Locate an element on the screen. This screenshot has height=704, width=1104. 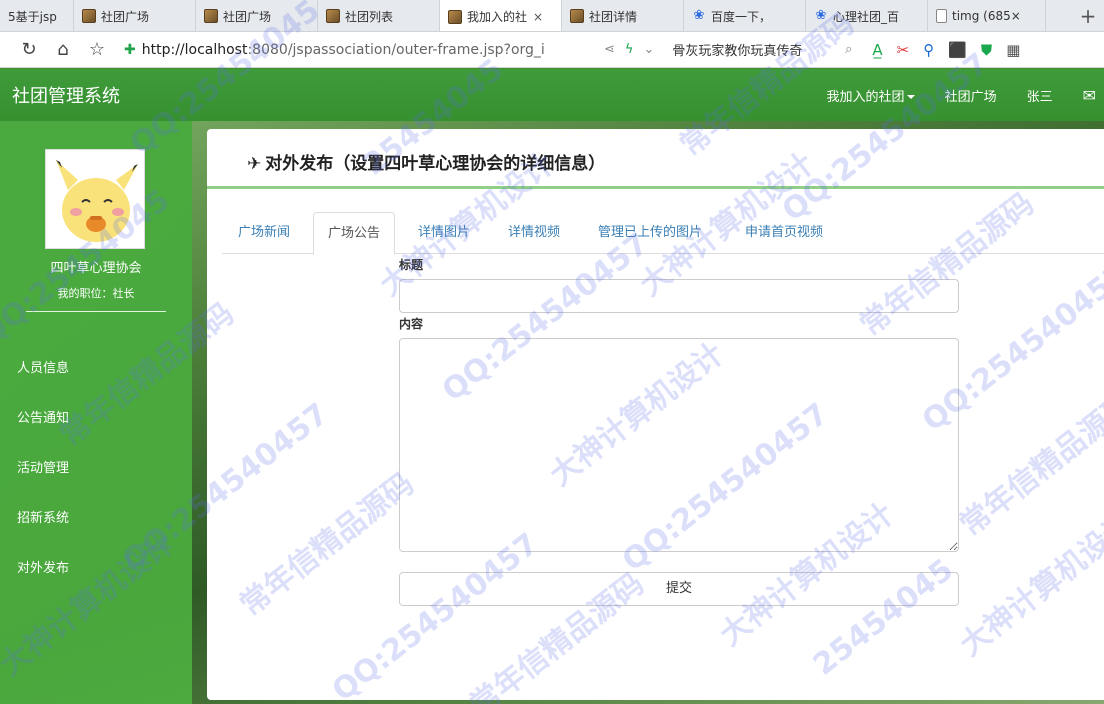
translate-extension-icon: A̲ is located at coordinates (877, 50).